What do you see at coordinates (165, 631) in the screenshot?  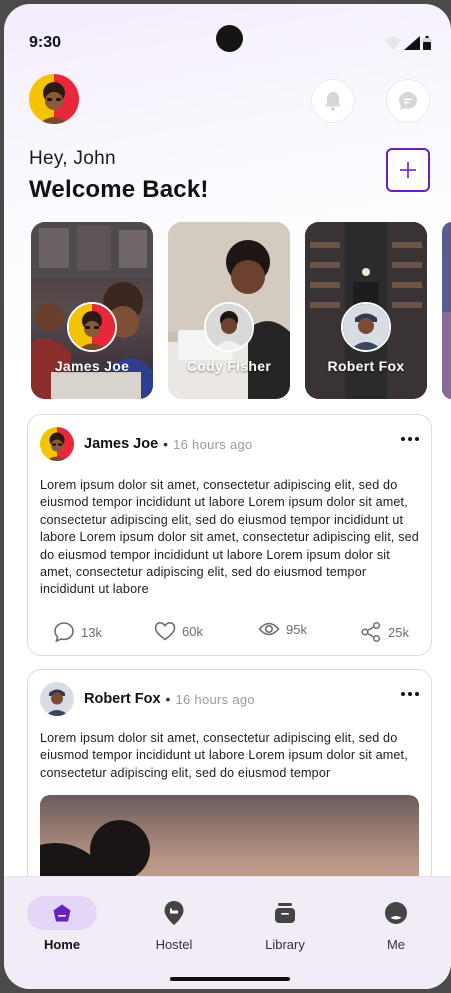 I see `heart-icon` at bounding box center [165, 631].